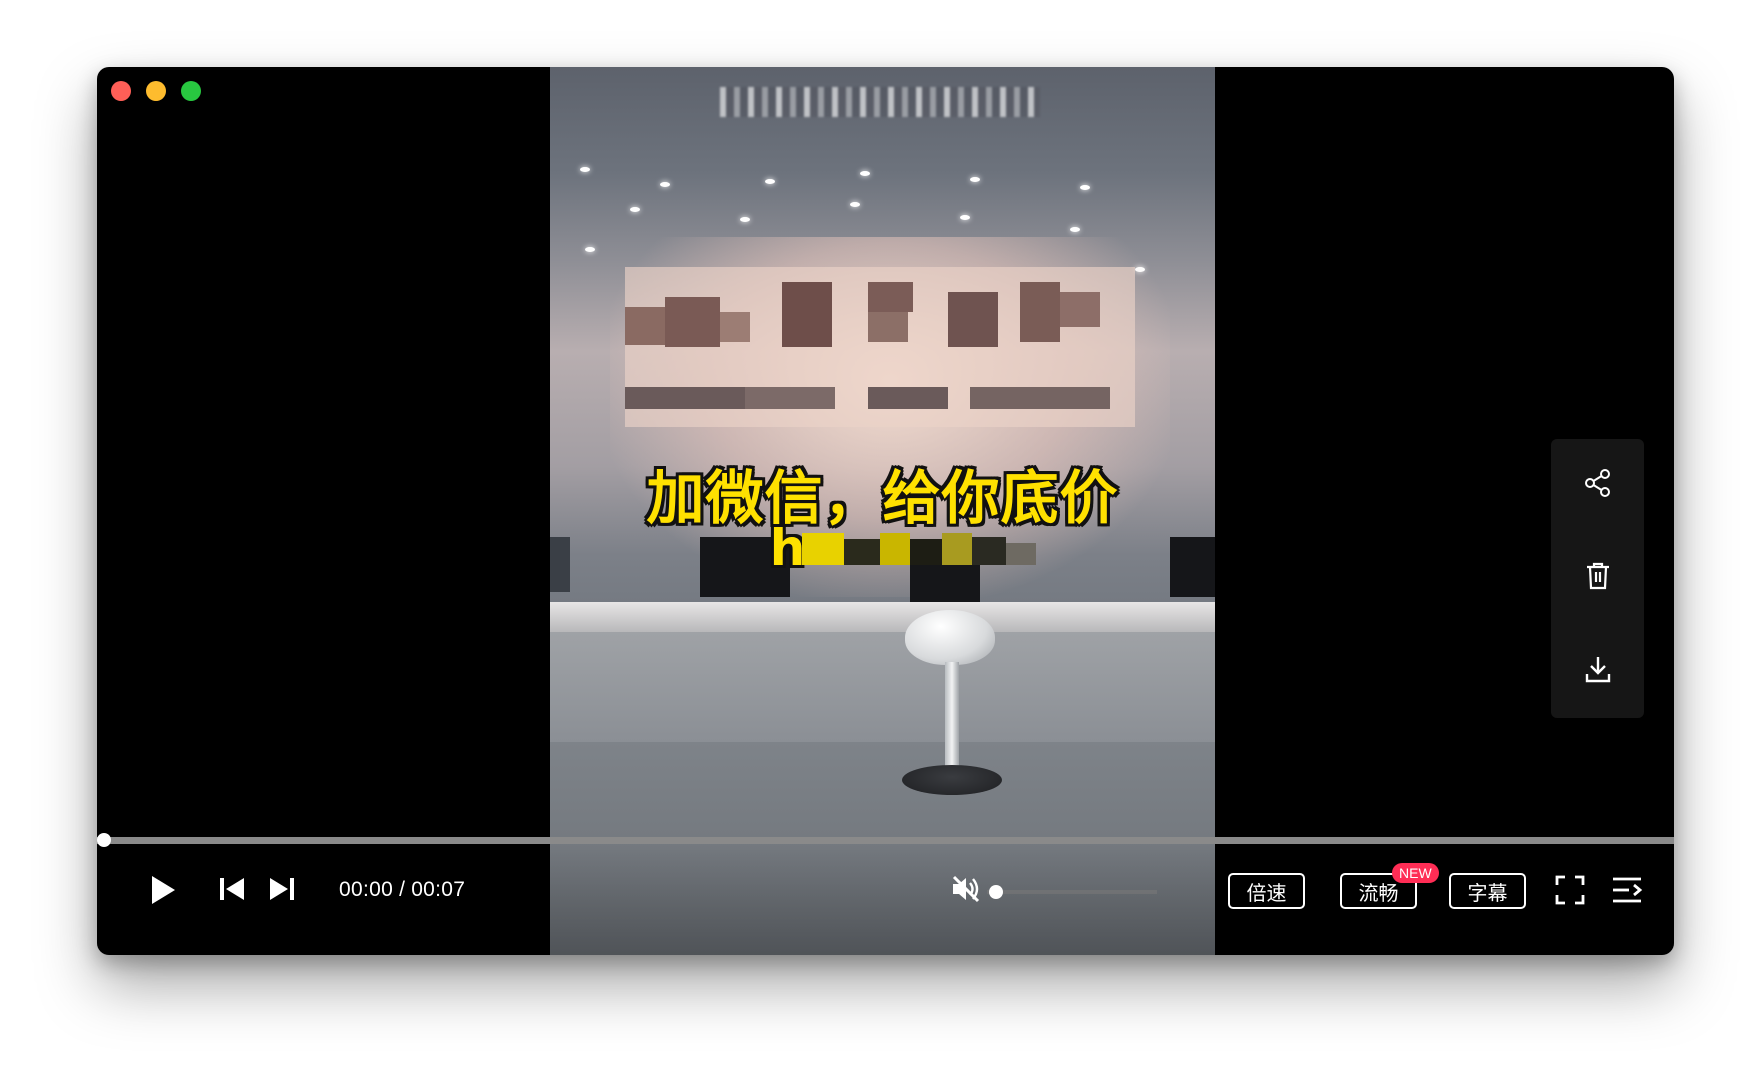 This screenshot has height=1080, width=1763. I want to click on quality-button: 流畅 NEW, so click(1389, 886).